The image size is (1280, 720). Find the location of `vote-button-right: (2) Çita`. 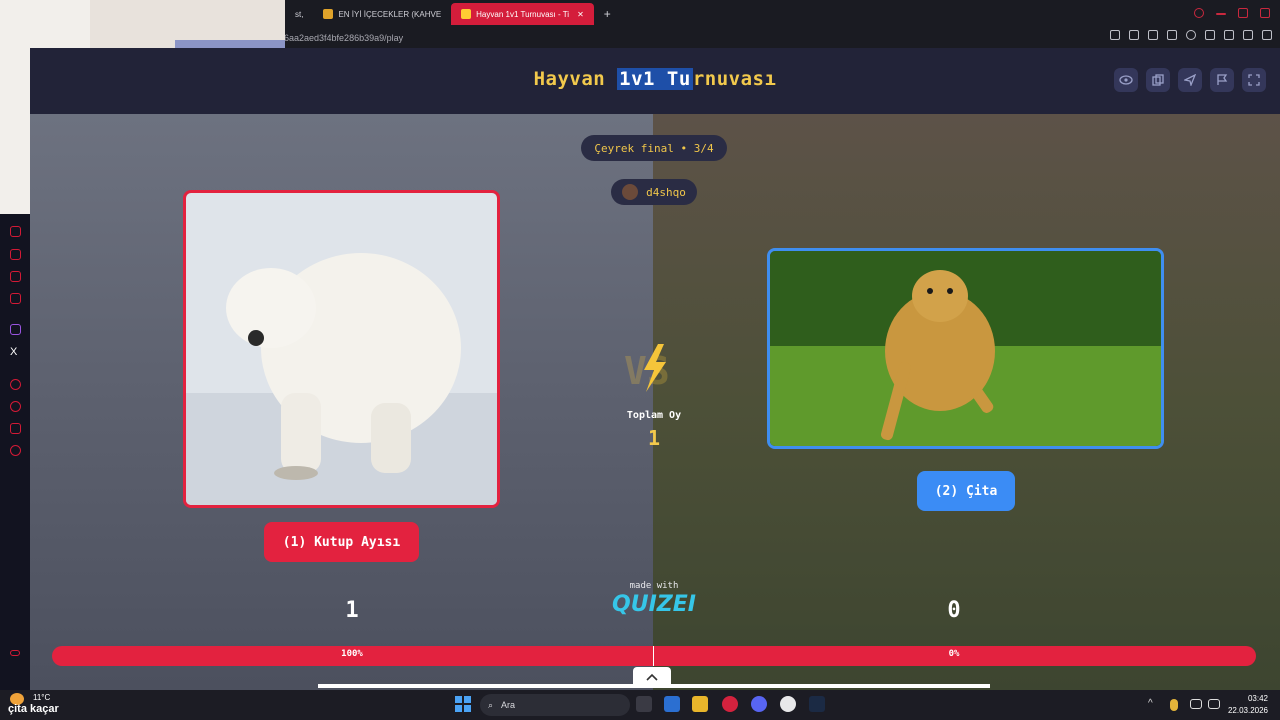

vote-button-right: (2) Çita is located at coordinates (966, 491).